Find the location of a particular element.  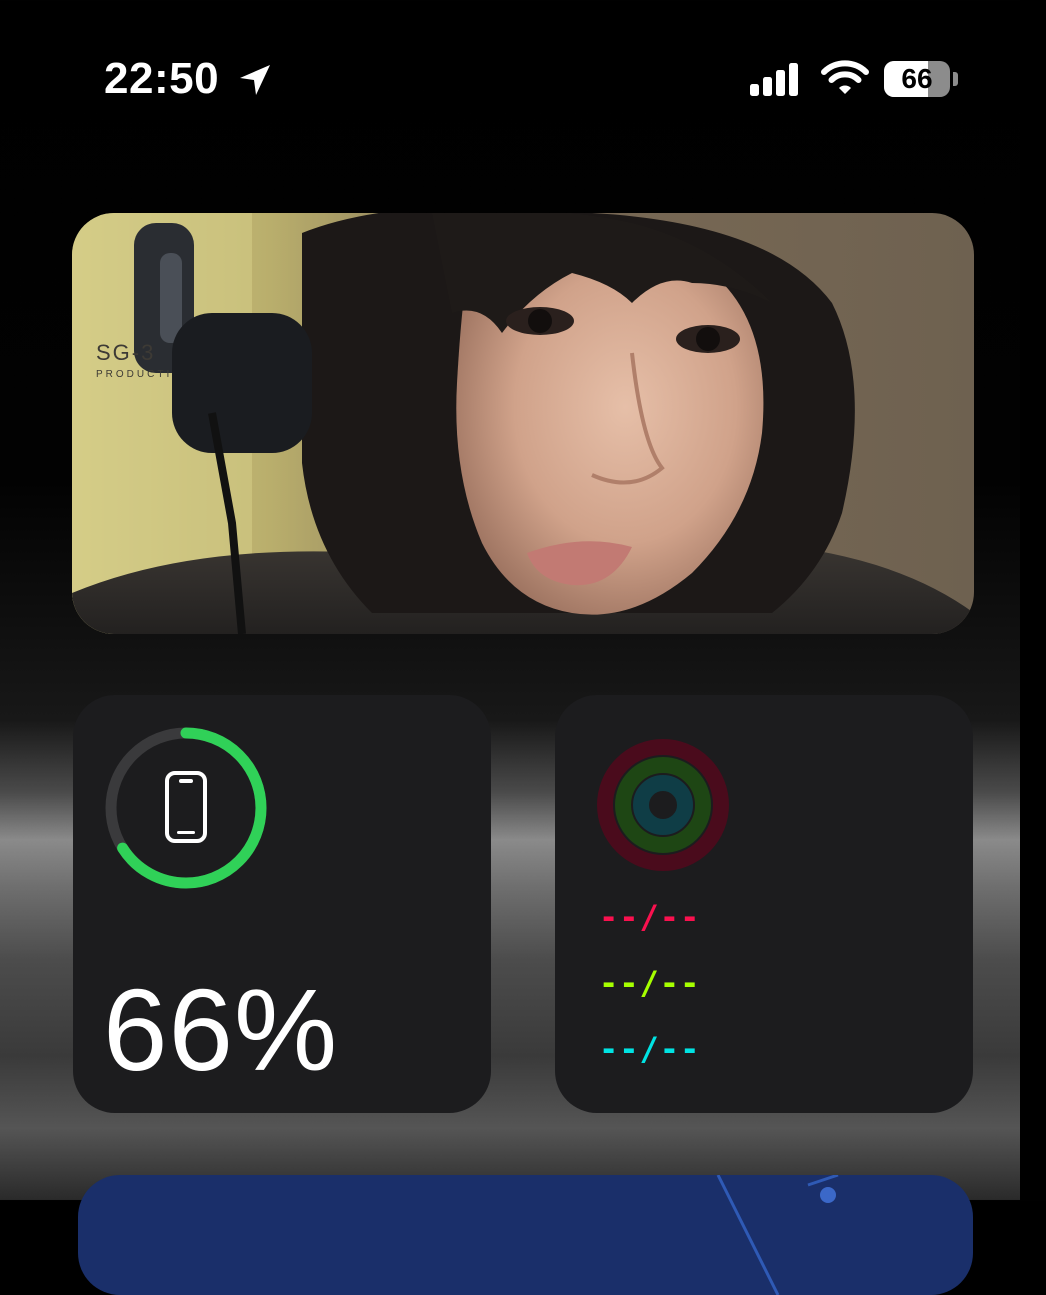

watermark-line1: SG-3 is located at coordinates (125, 352).